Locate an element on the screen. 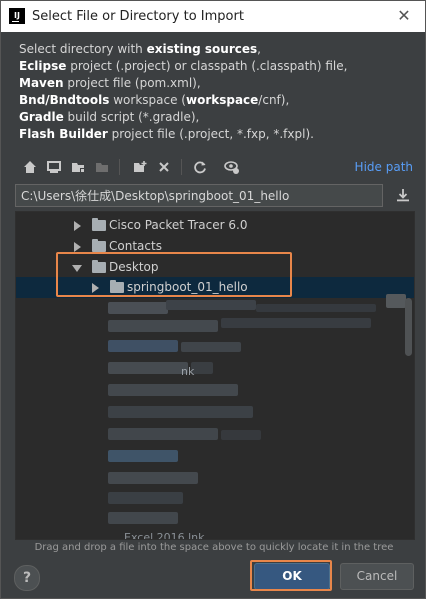  path-row: C:\Users\徐仕成\Desktop\springboot_01_hello is located at coordinates (214, 196).